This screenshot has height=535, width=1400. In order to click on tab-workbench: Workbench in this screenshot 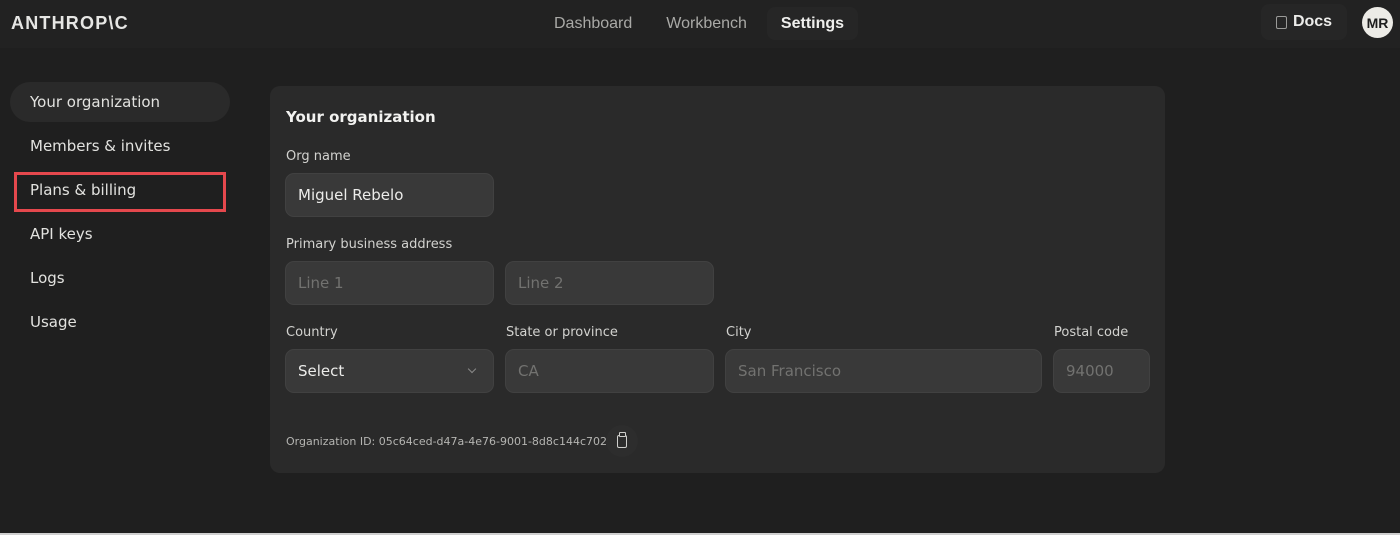, I will do `click(706, 23)`.